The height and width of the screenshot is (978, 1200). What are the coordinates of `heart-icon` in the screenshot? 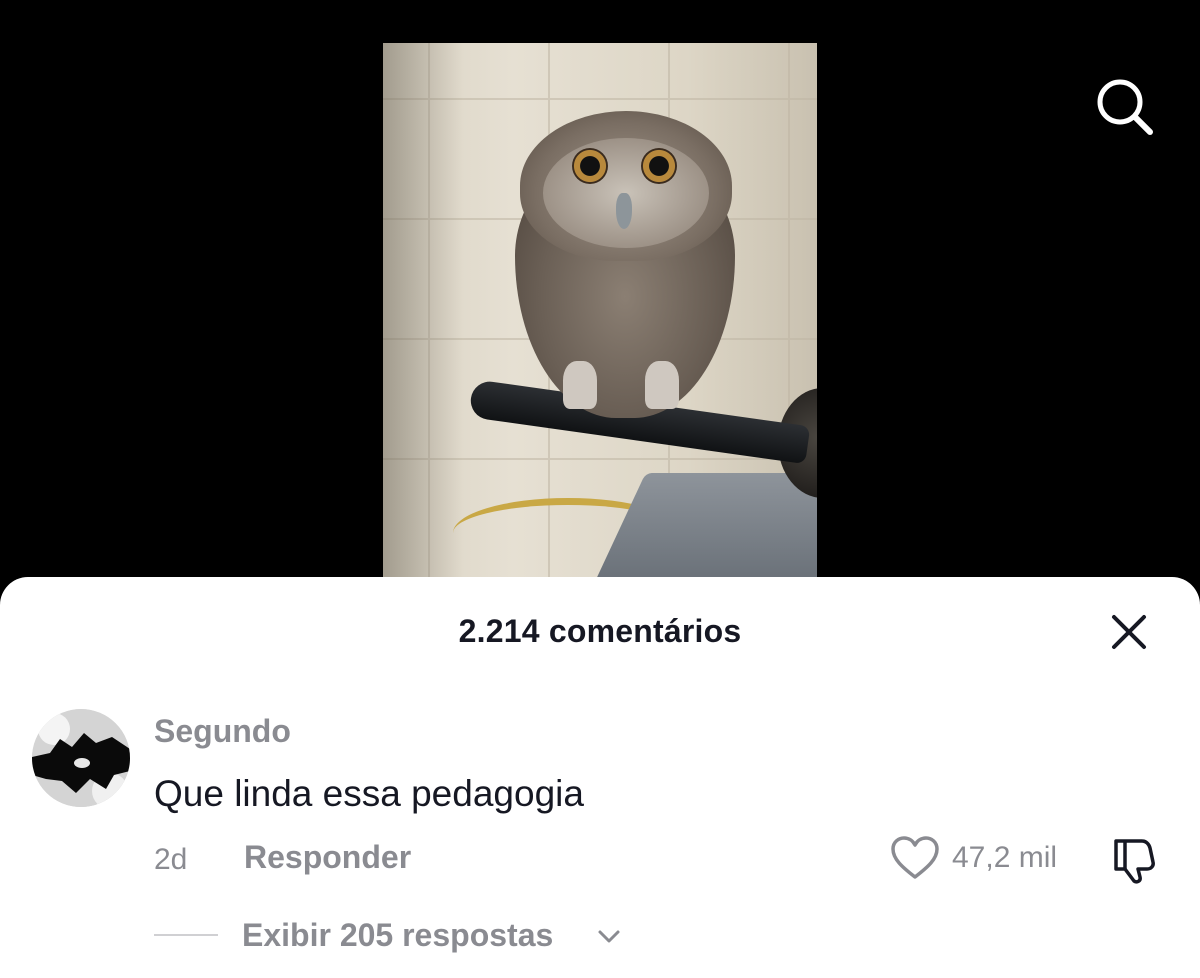 It's located at (915, 857).